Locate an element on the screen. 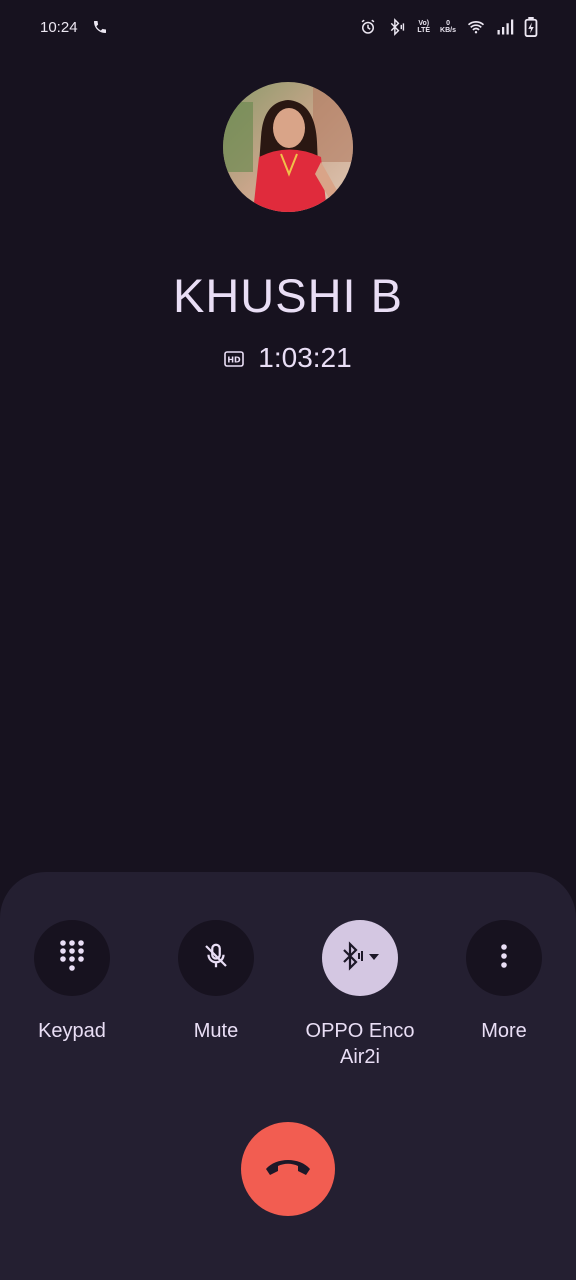  keypad-action: Keypad is located at coordinates (72, 982).